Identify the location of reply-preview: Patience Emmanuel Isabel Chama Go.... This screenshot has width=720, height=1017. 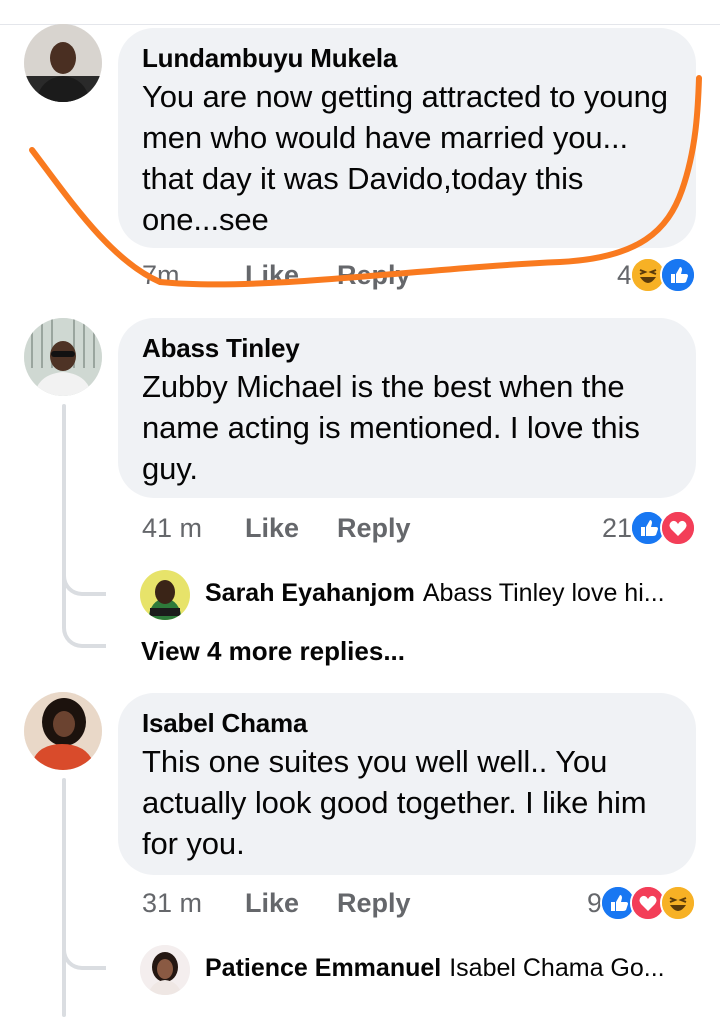
(435, 968).